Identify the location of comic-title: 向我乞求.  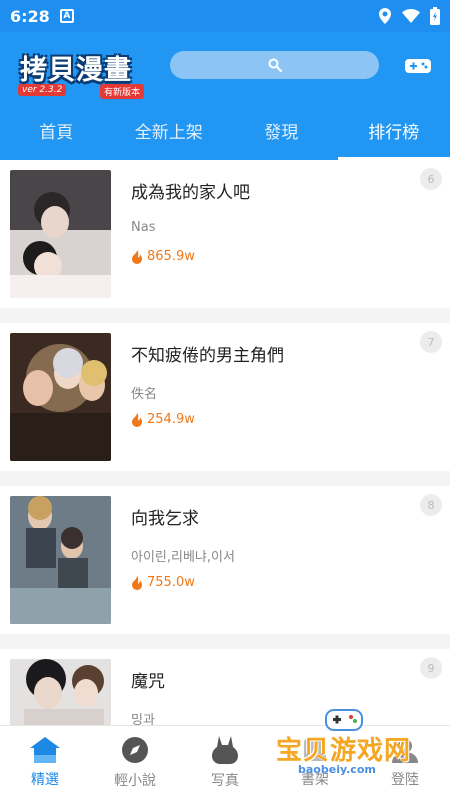
(165, 516).